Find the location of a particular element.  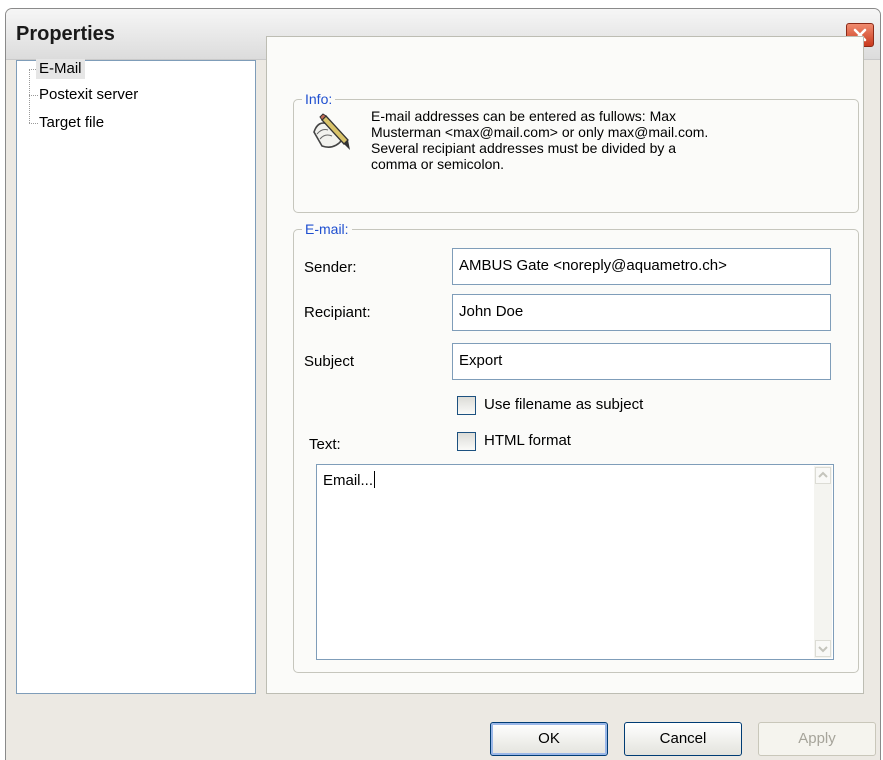

info-group-label: Info: is located at coordinates (319, 99).